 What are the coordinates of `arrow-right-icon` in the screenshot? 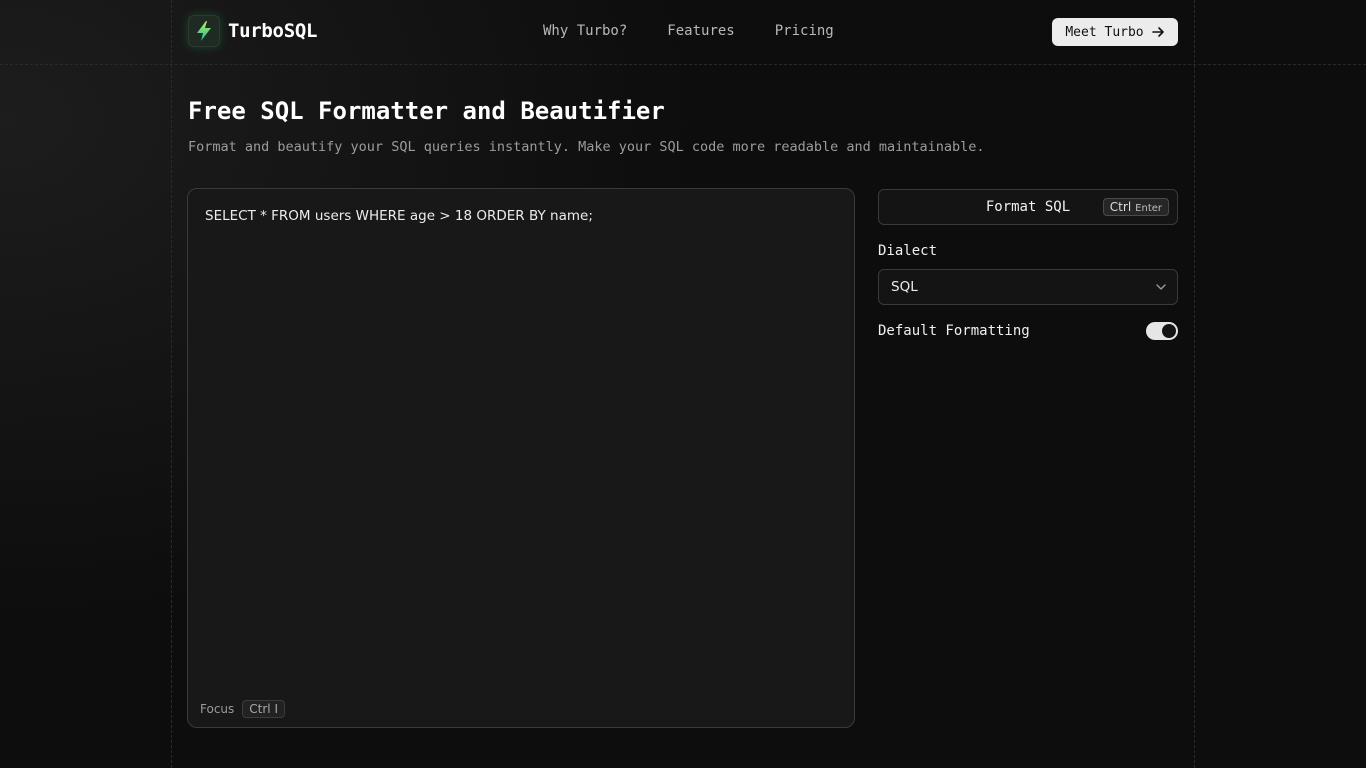 It's located at (1157, 32).